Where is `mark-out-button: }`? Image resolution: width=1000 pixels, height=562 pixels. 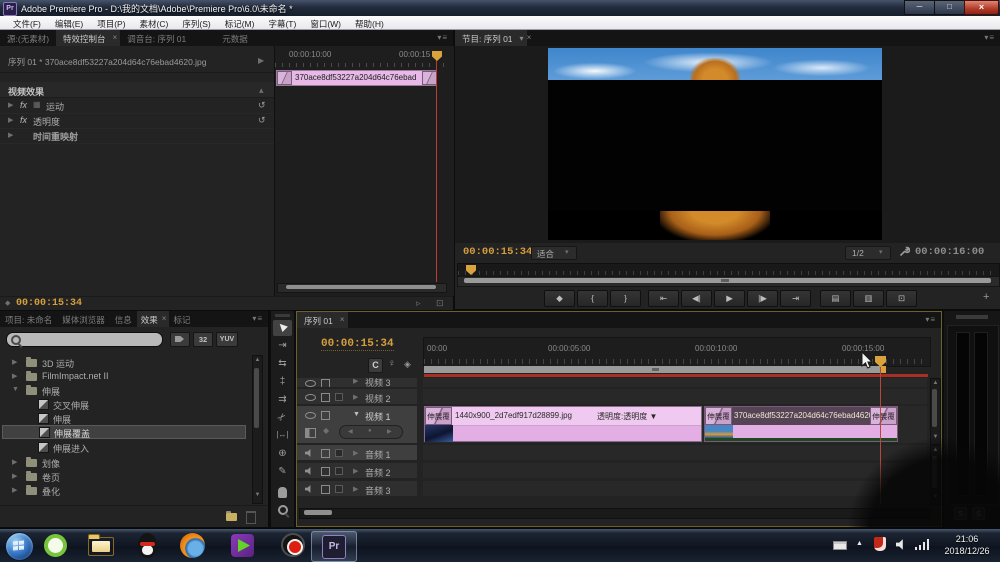 mark-out-button: } is located at coordinates (625, 298).